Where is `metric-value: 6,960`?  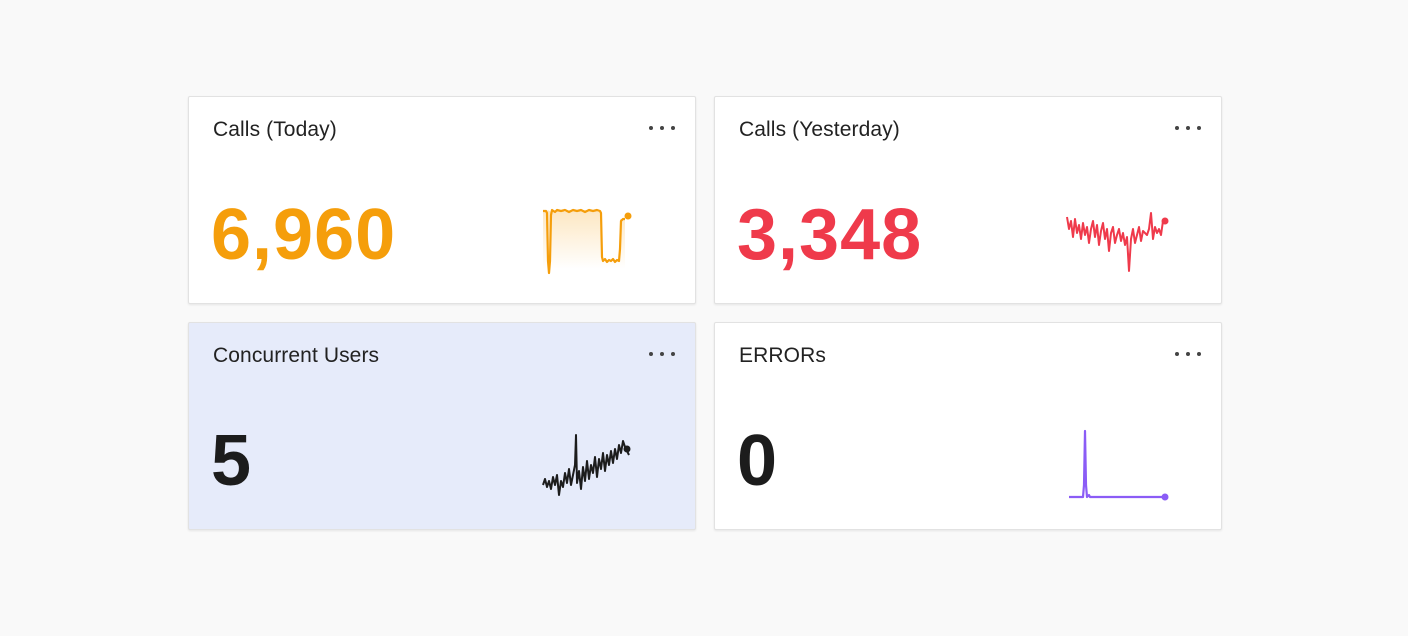
metric-value: 6,960 is located at coordinates (304, 235).